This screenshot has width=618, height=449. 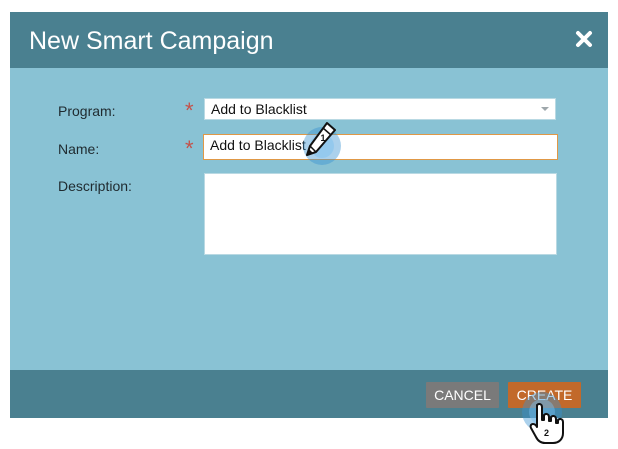 I want to click on dialog-header: New Smart Campaign, so click(x=309, y=40).